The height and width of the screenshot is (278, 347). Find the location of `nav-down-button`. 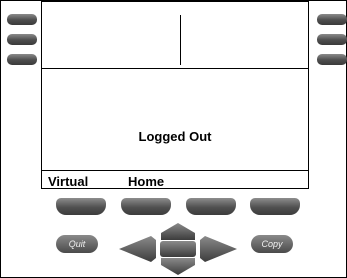

nav-down-button is located at coordinates (178, 266).